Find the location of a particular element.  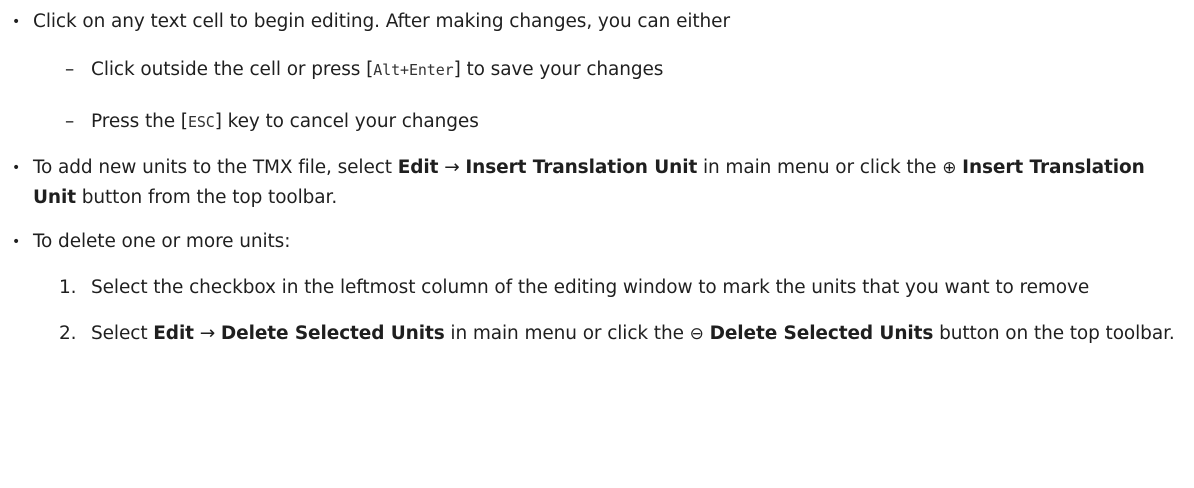

delete-selected-units-button-label: Delete Selected Units is located at coordinates (821, 333).